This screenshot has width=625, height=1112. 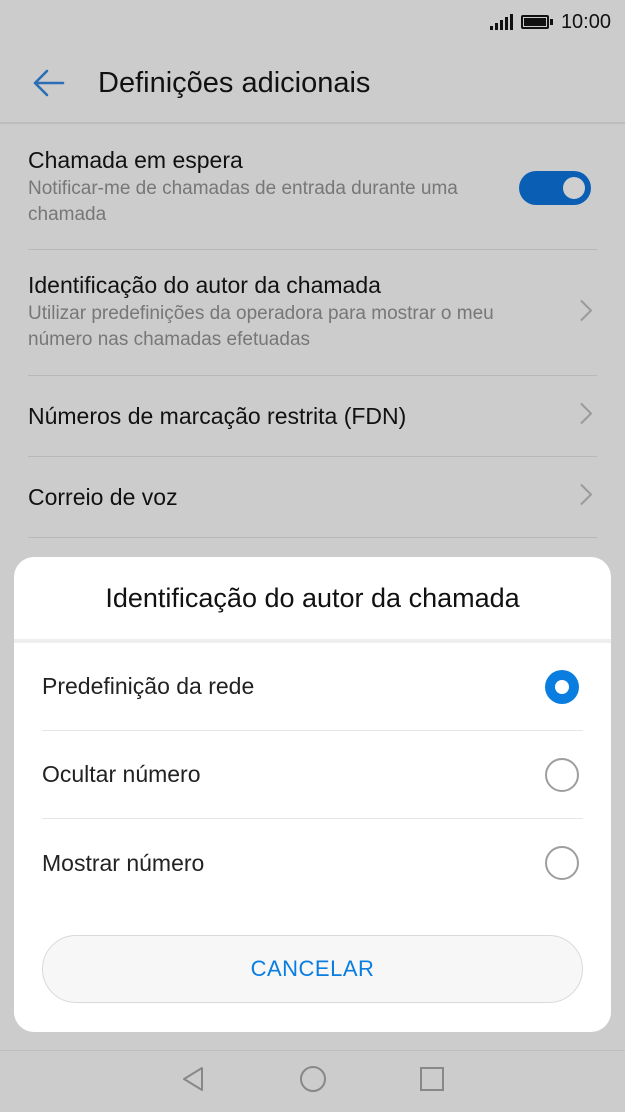 What do you see at coordinates (194, 1081) in the screenshot?
I see `nav-back-icon` at bounding box center [194, 1081].